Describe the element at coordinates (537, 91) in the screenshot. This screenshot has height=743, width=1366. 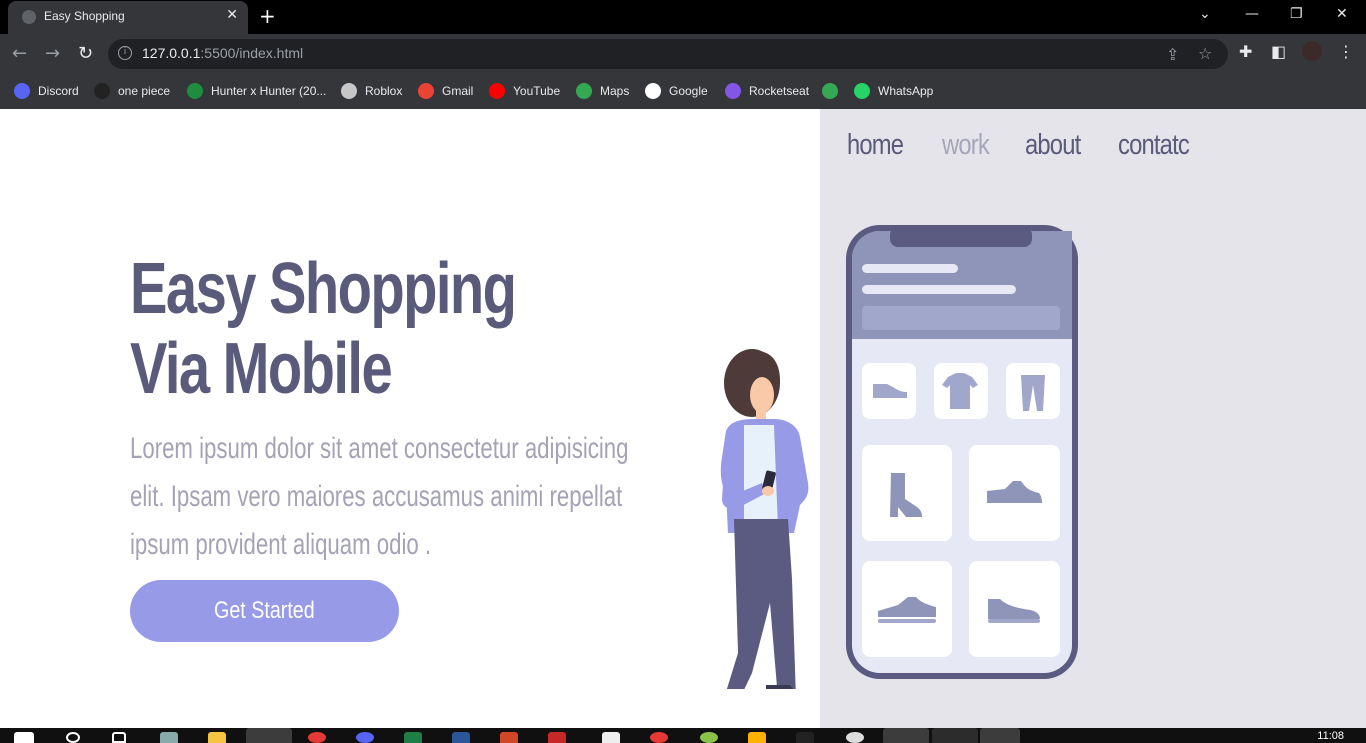
I see `bookmark-label: YouTube` at that location.